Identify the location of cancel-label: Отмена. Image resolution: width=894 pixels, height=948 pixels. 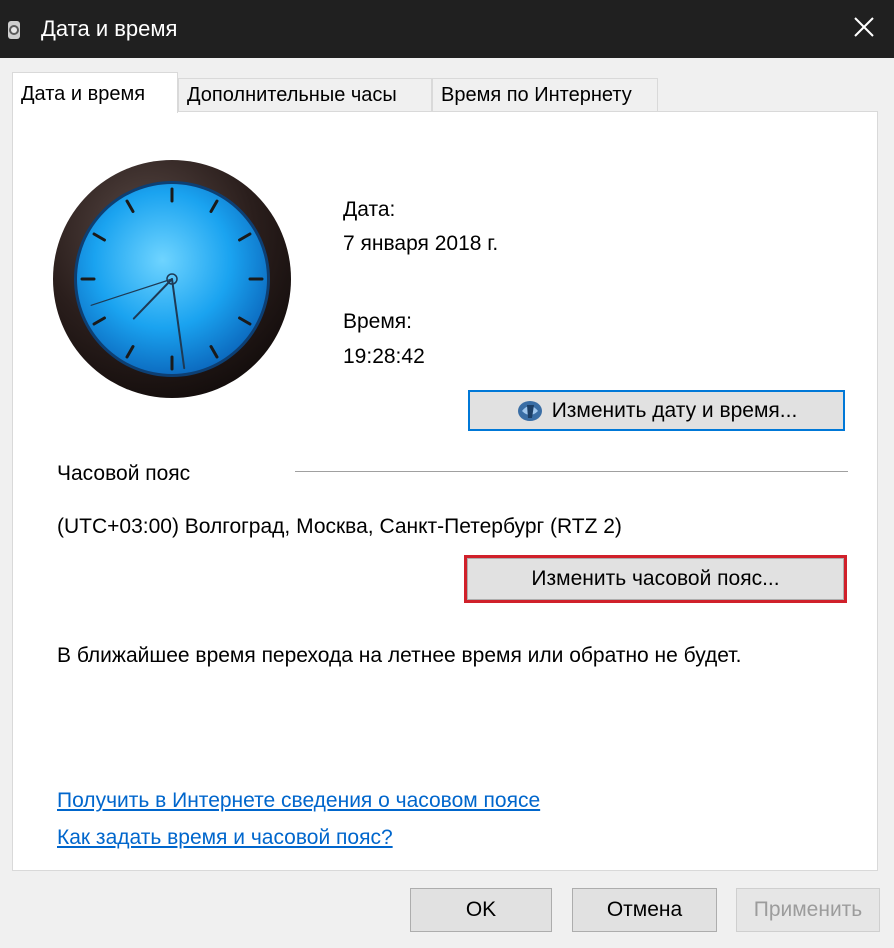
(644, 909).